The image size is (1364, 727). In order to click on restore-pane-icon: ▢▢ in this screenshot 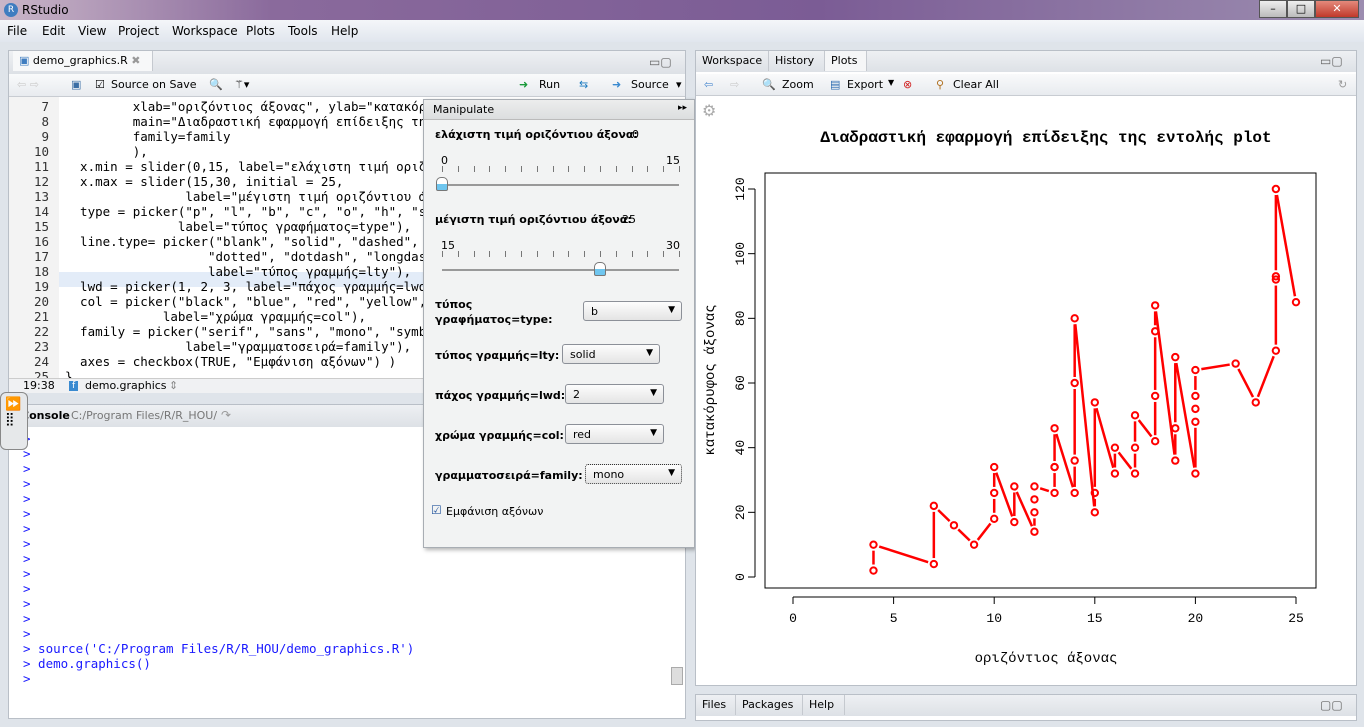, I will do `click(1331, 705)`.